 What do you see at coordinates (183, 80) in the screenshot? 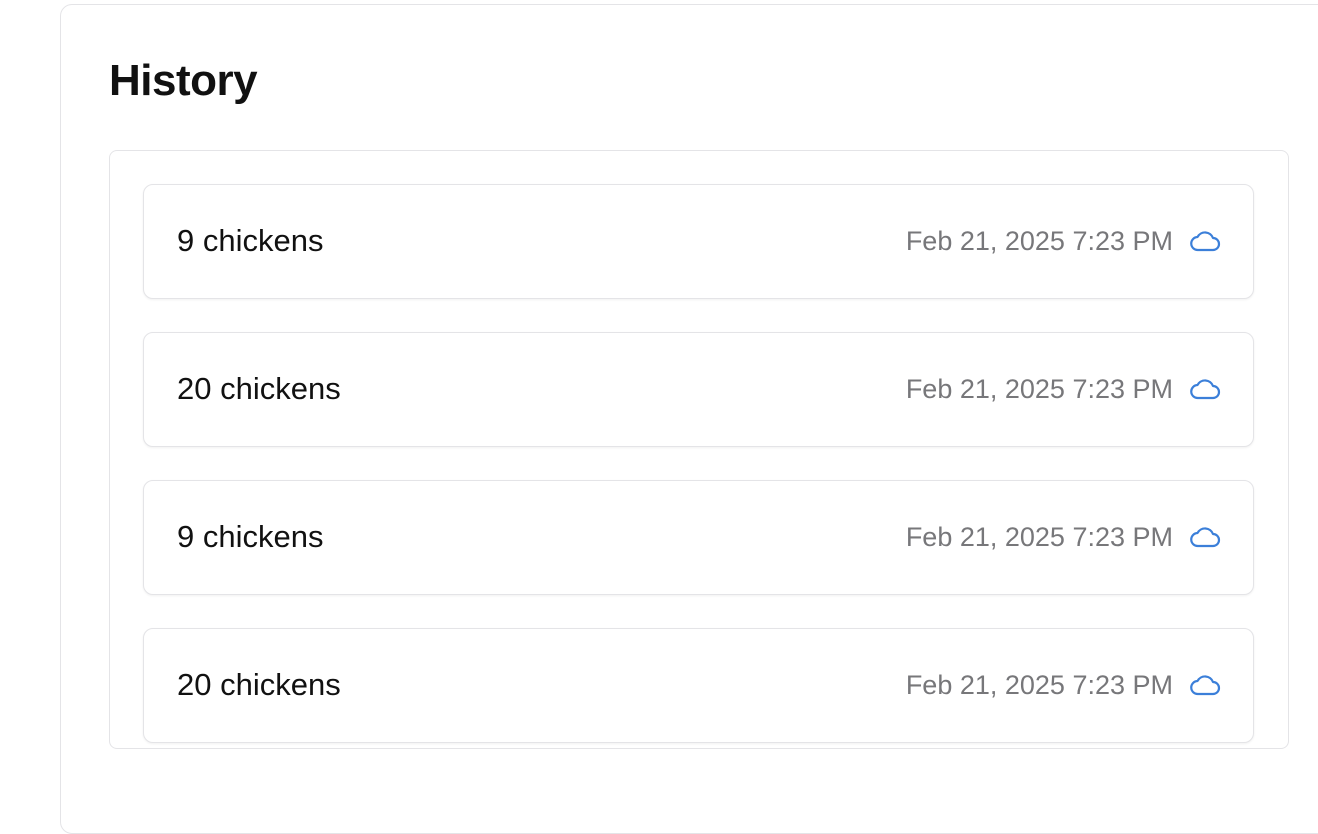
I see `page-title: History` at bounding box center [183, 80].